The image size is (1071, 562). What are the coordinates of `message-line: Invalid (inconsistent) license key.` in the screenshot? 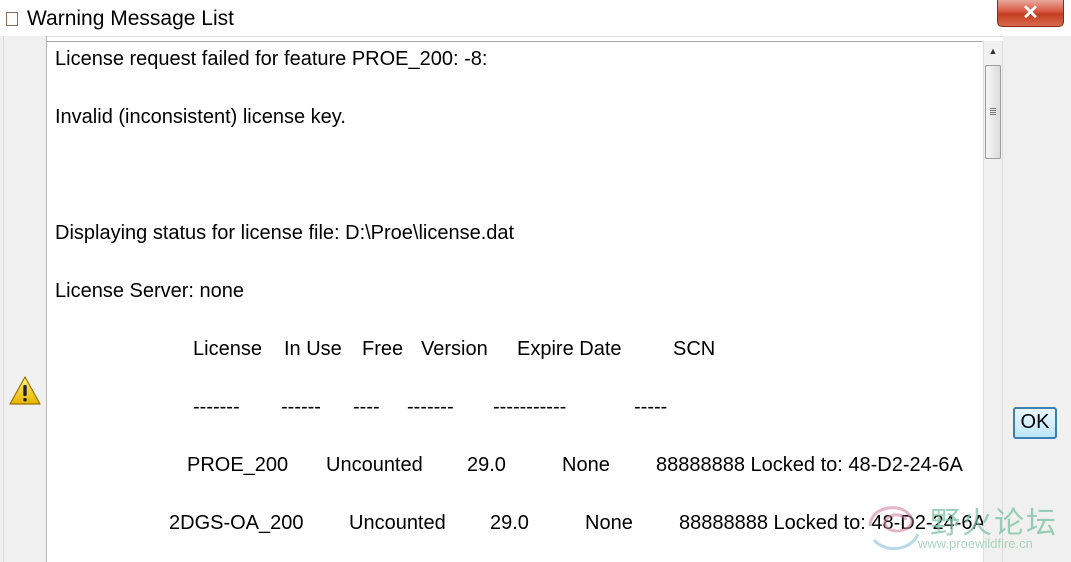 It's located at (200, 117).